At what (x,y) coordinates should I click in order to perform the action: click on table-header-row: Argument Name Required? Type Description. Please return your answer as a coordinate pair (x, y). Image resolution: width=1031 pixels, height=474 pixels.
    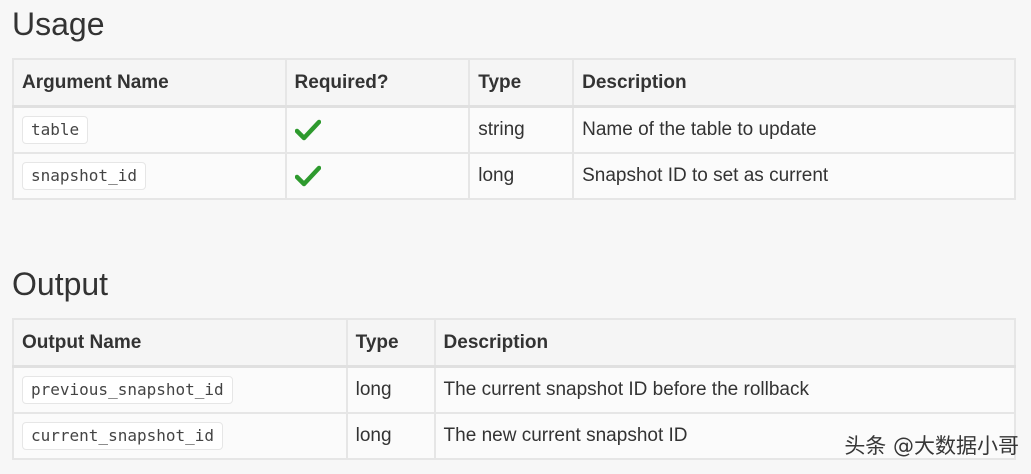
    Looking at the image, I should click on (514, 83).